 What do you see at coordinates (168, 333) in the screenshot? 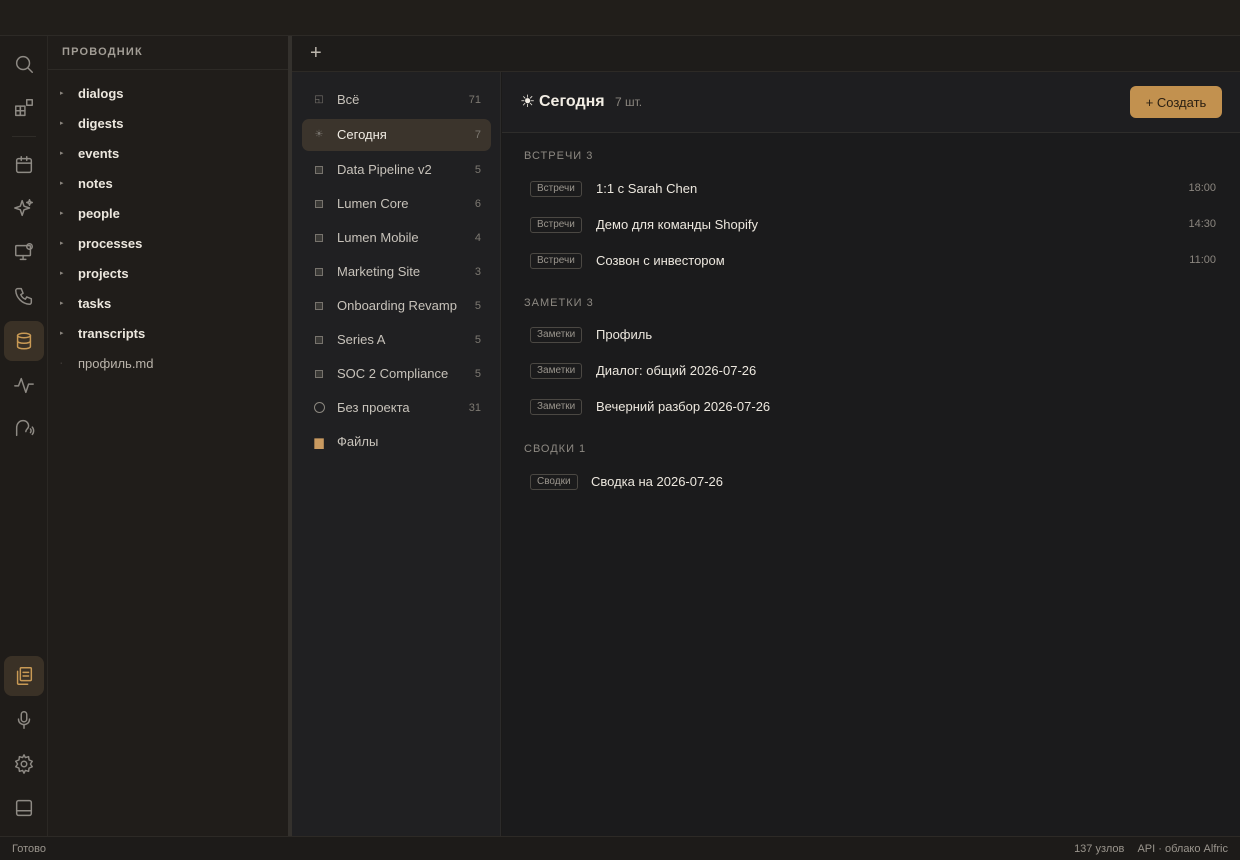
I see `tree-folder: ▸ transcripts` at bounding box center [168, 333].